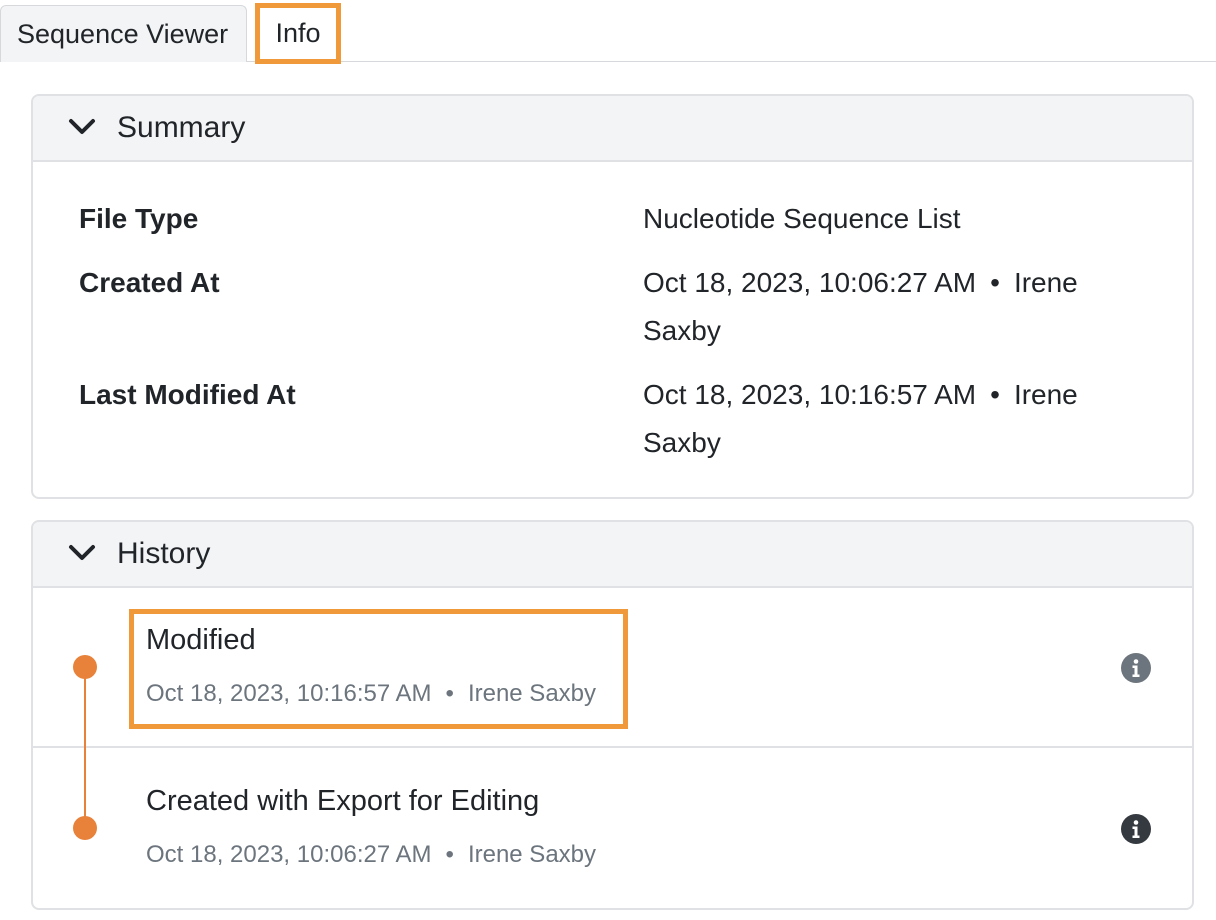 The height and width of the screenshot is (920, 1216). I want to click on history-entry-title: Created with Export for Editing, so click(343, 801).